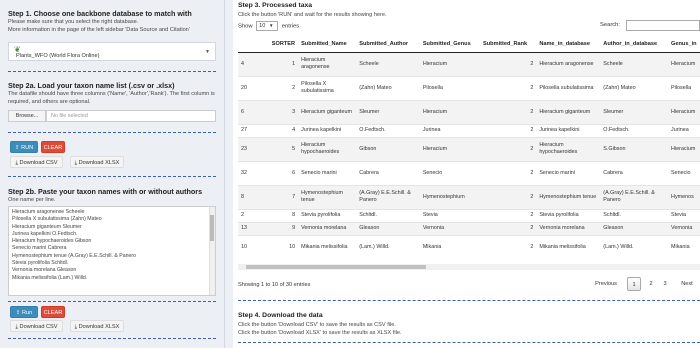 Image resolution: width=700 pixels, height=348 pixels. What do you see at coordinates (27, 148) in the screenshot?
I see `run-file-label: RUN` at bounding box center [27, 148].